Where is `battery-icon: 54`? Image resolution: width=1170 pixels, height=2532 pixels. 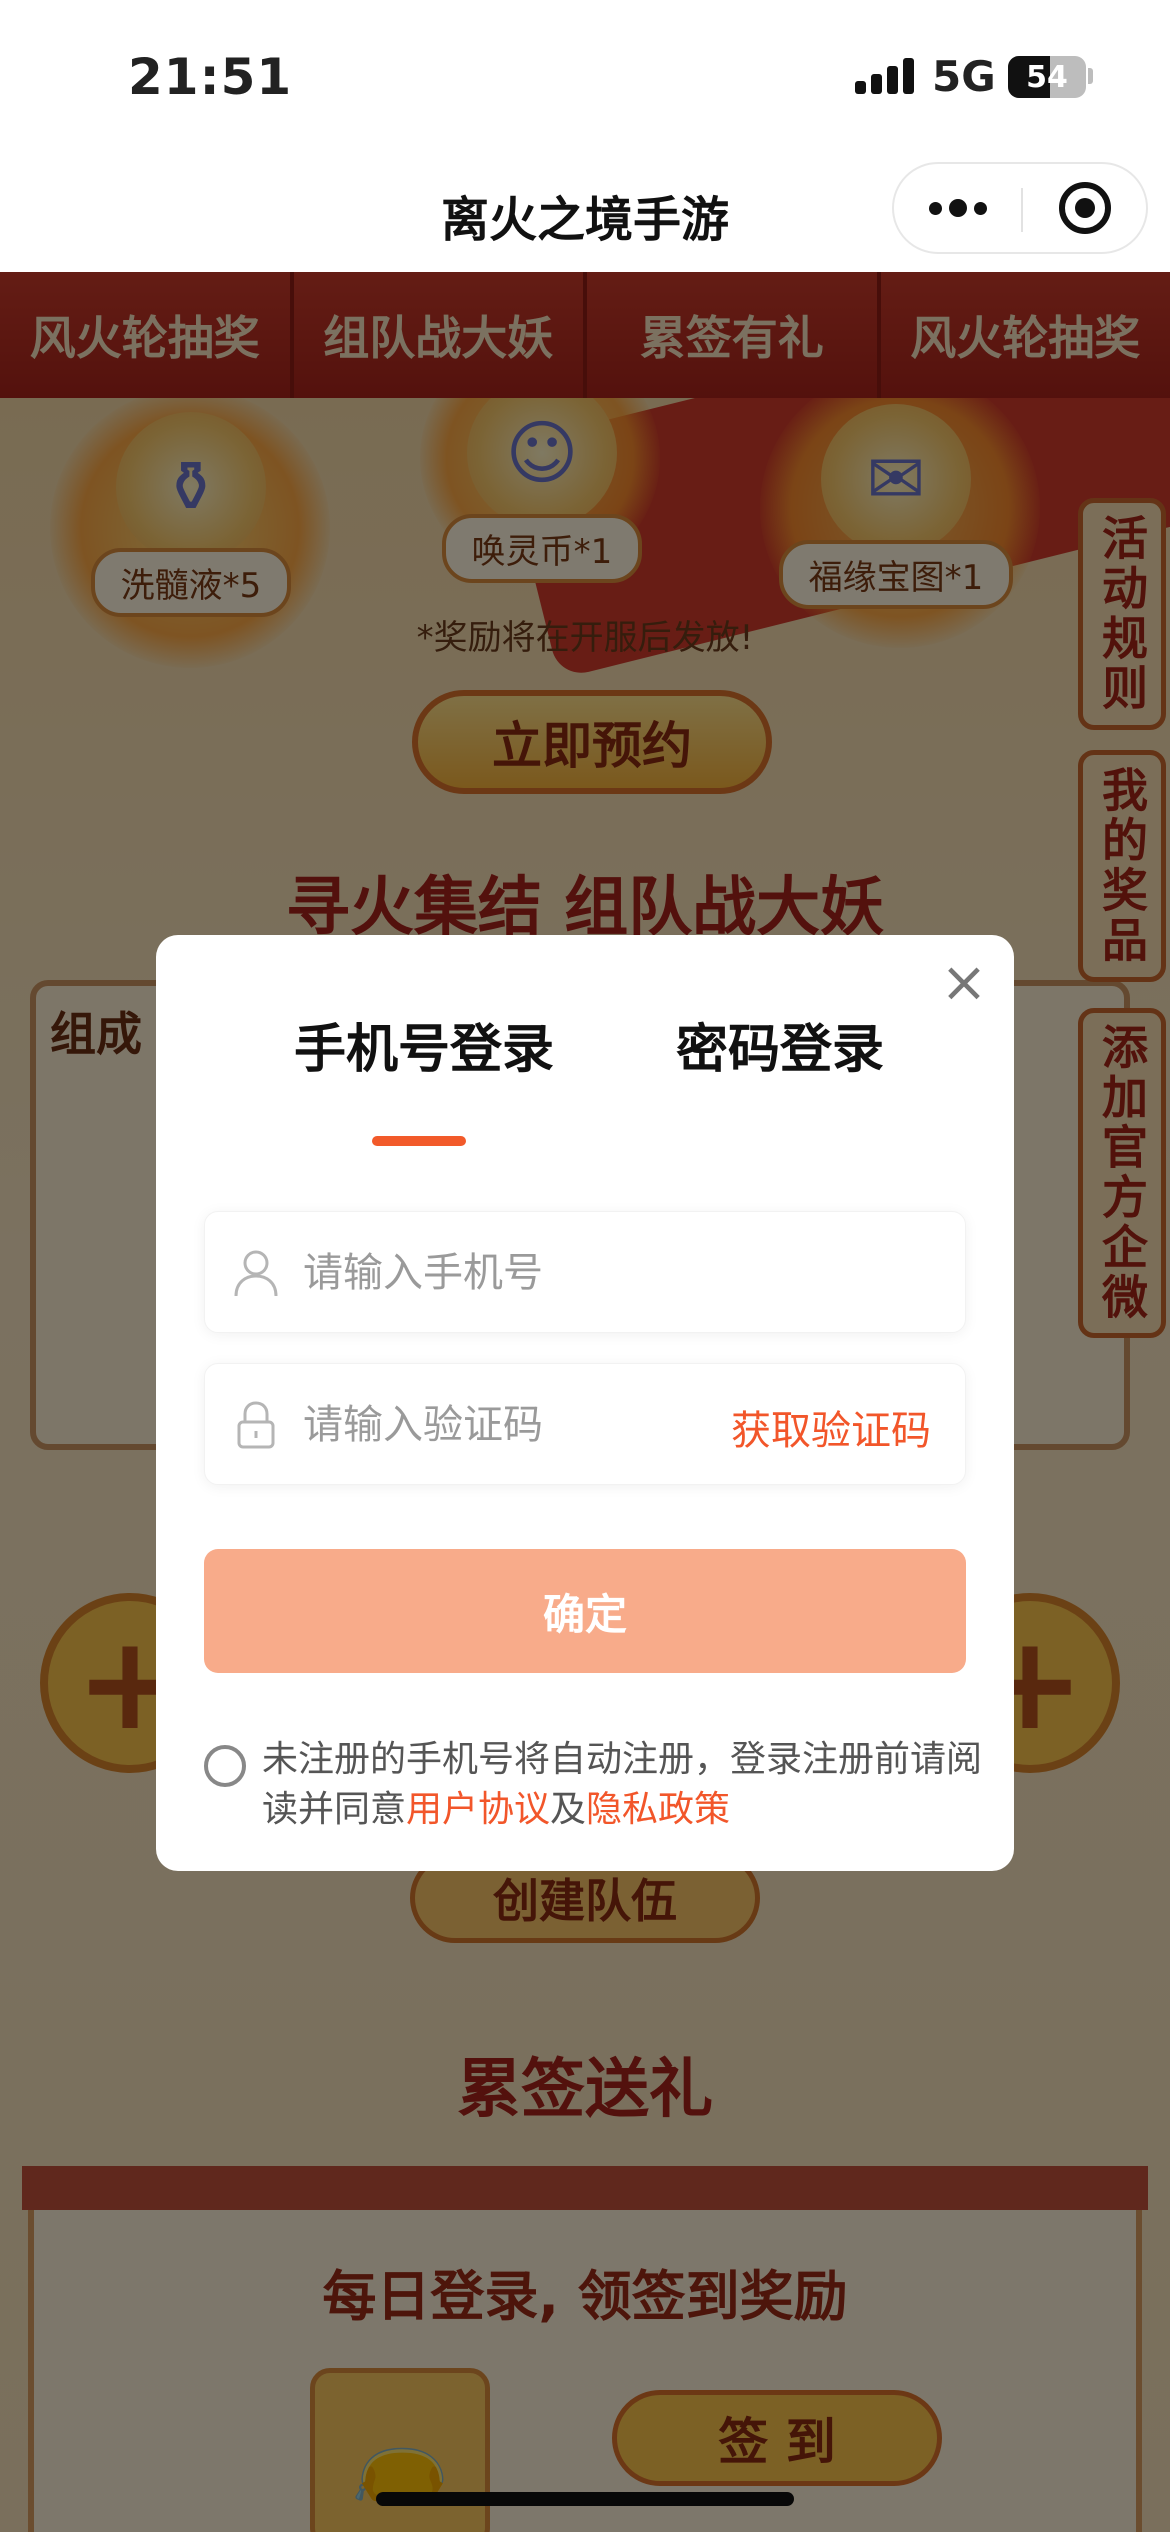
battery-icon: 54 is located at coordinates (1047, 77).